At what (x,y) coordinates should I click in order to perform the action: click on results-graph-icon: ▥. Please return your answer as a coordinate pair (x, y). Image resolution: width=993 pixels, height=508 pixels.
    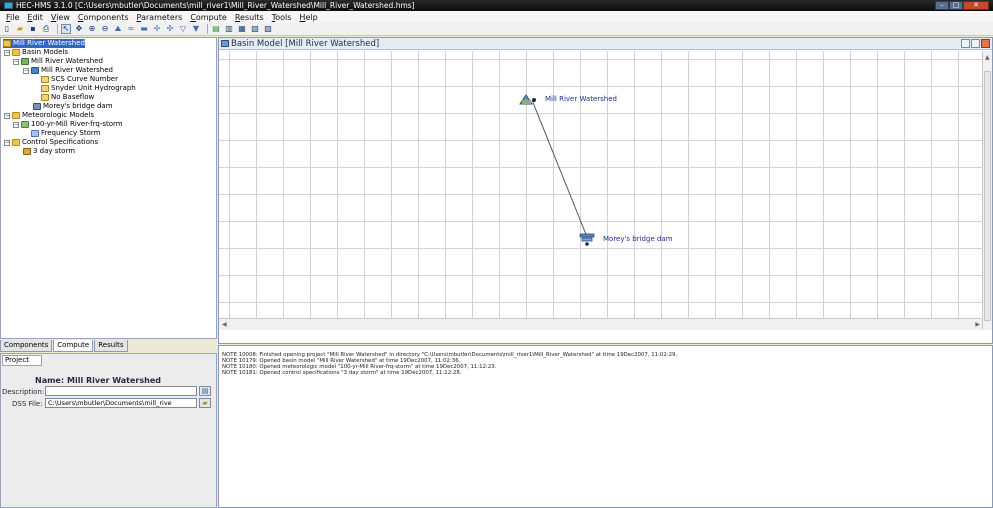
    Looking at the image, I should click on (229, 29).